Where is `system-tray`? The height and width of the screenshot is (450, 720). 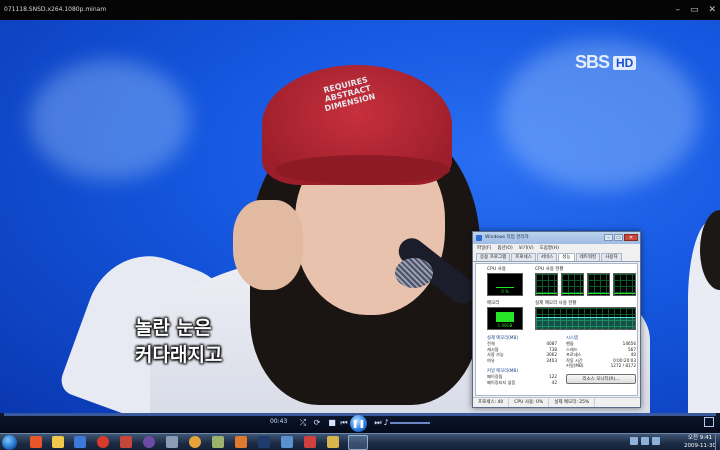
system-tray is located at coordinates (645, 441).